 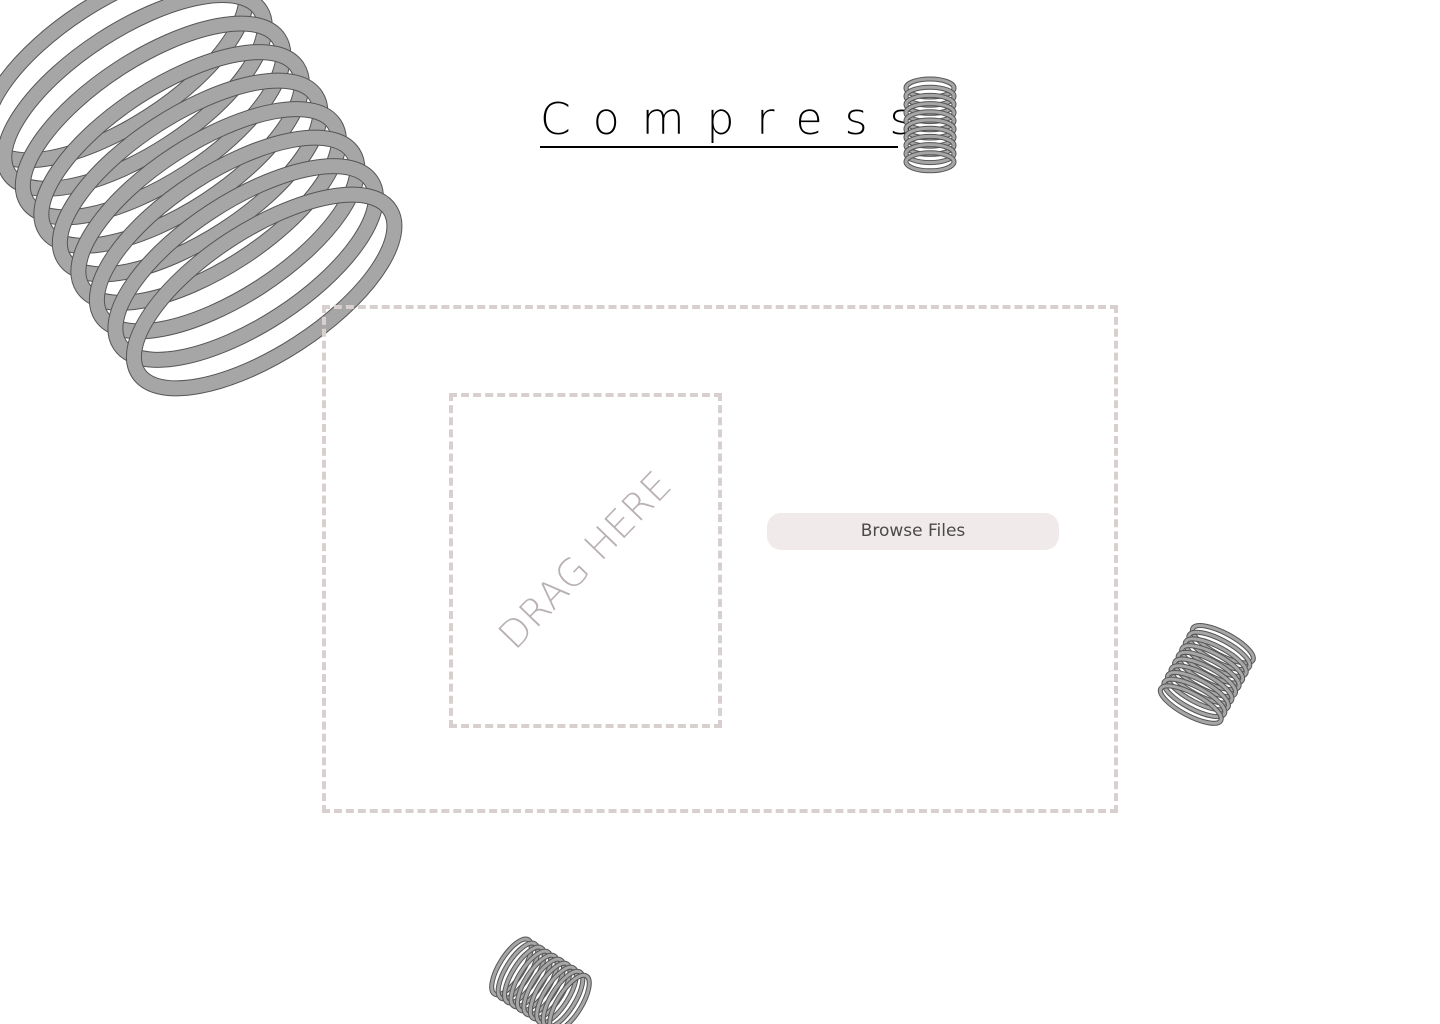 I want to click on bottom-spring-icon, so click(x=540, y=980).